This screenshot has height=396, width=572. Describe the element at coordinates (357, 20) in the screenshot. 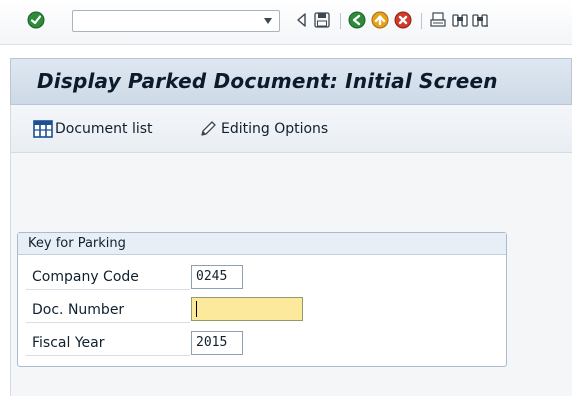

I see `back-nav-icon` at that location.